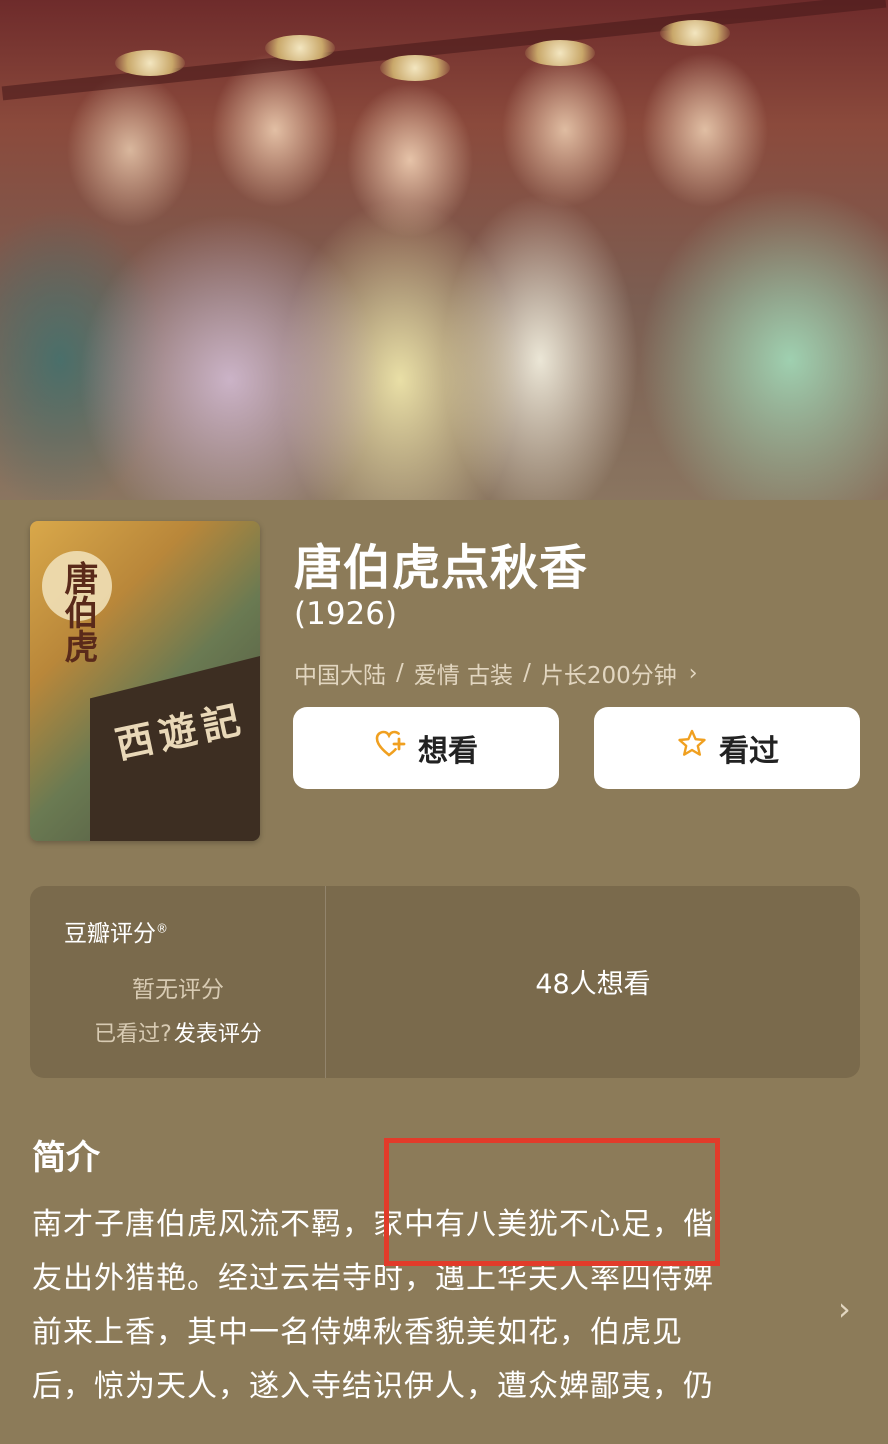 Image resolution: width=888 pixels, height=1444 pixels. Describe the element at coordinates (448, 751) in the screenshot. I see `want-to-watch-label: 想看` at that location.